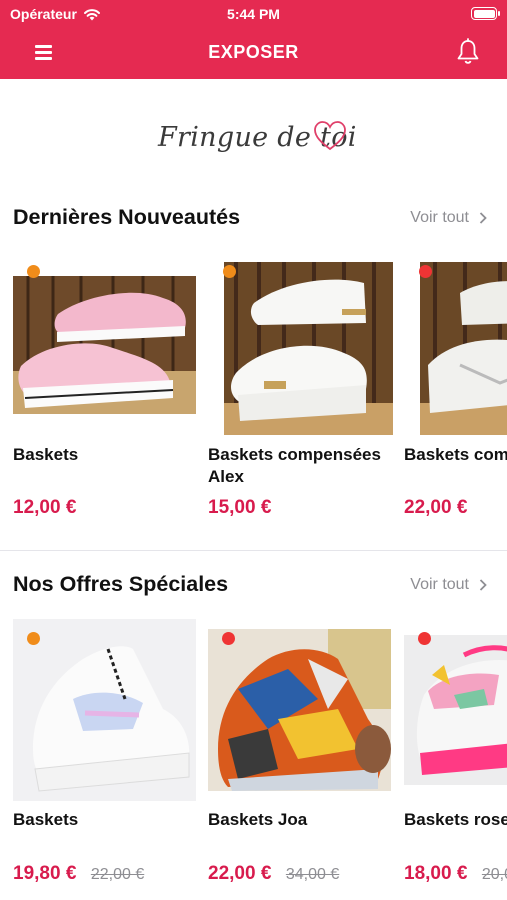  I want to click on section-divider, so click(253, 550).